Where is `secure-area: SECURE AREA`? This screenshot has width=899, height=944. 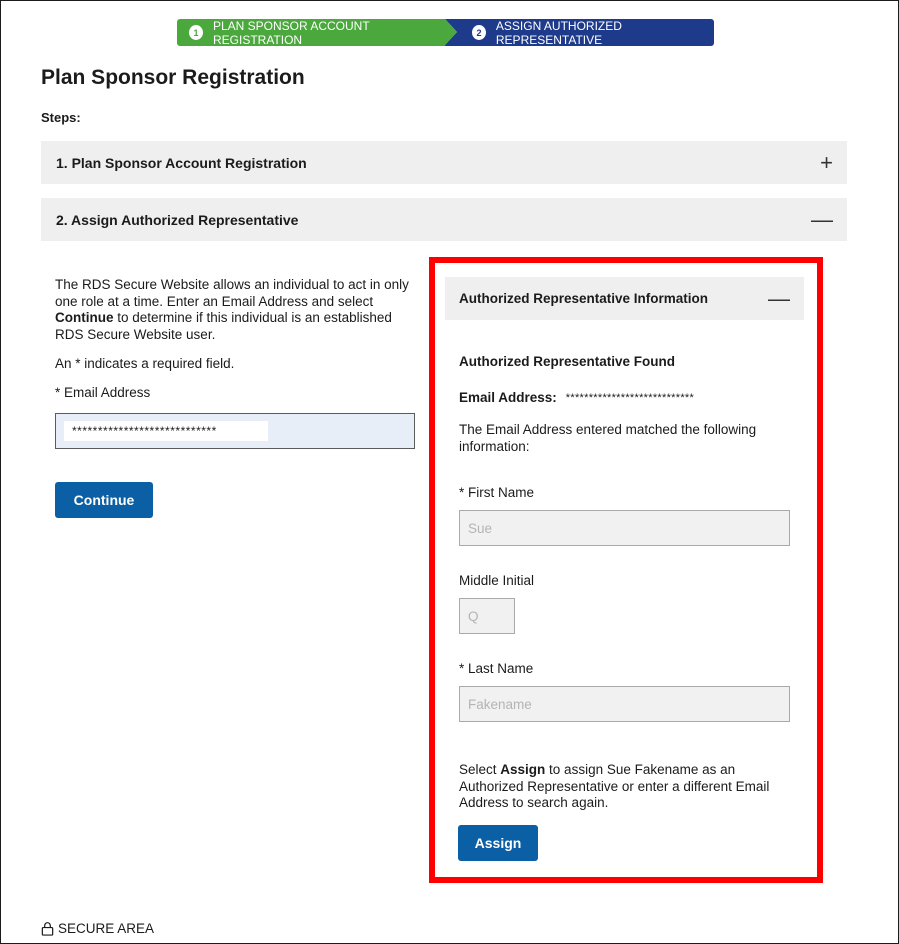
secure-area: SECURE AREA is located at coordinates (97, 928).